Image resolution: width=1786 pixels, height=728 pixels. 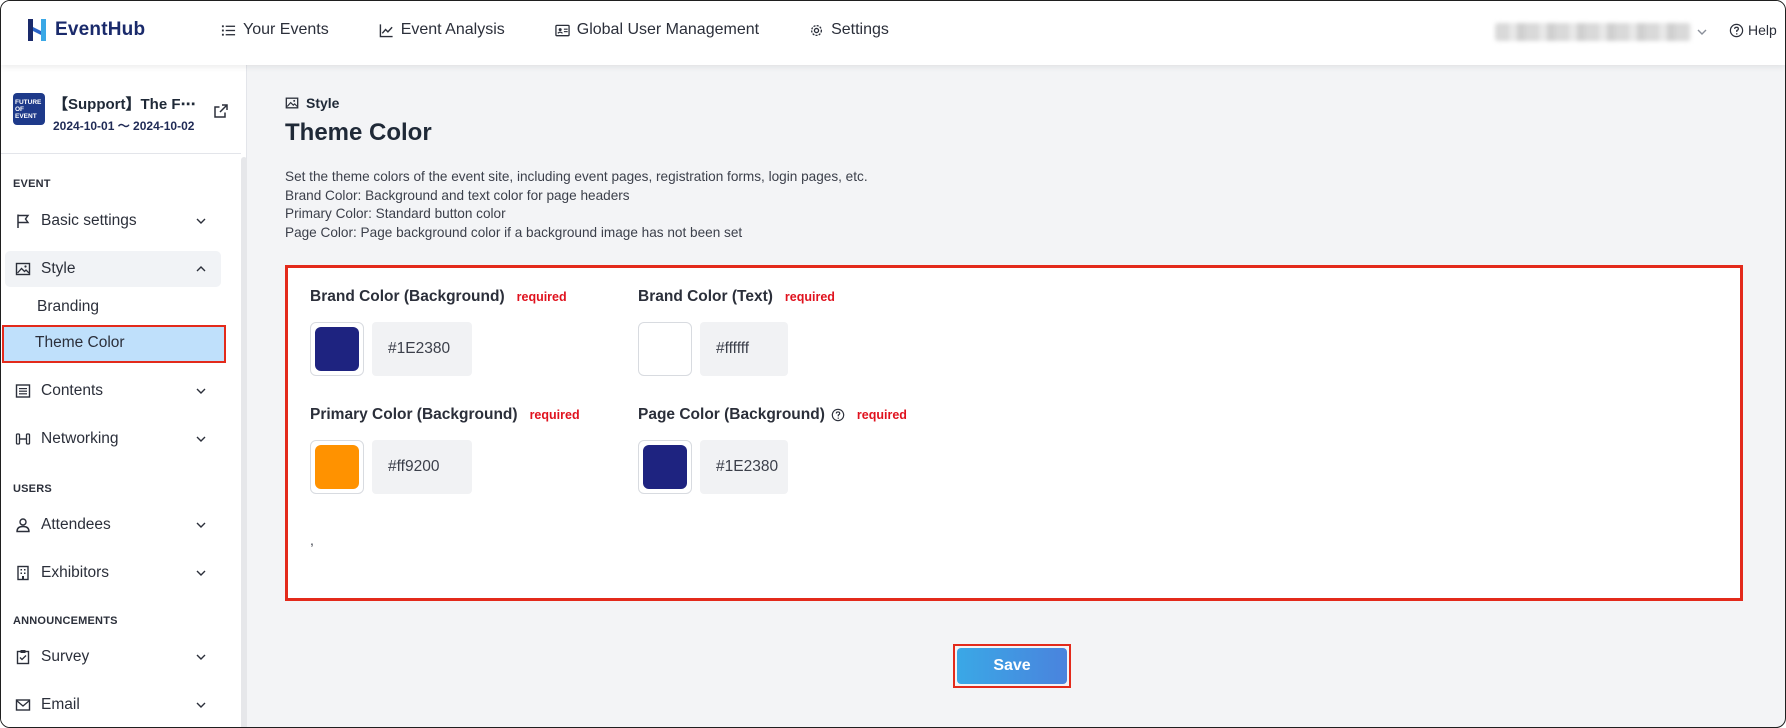 I want to click on field-label: Primary Color (Background), so click(x=414, y=414).